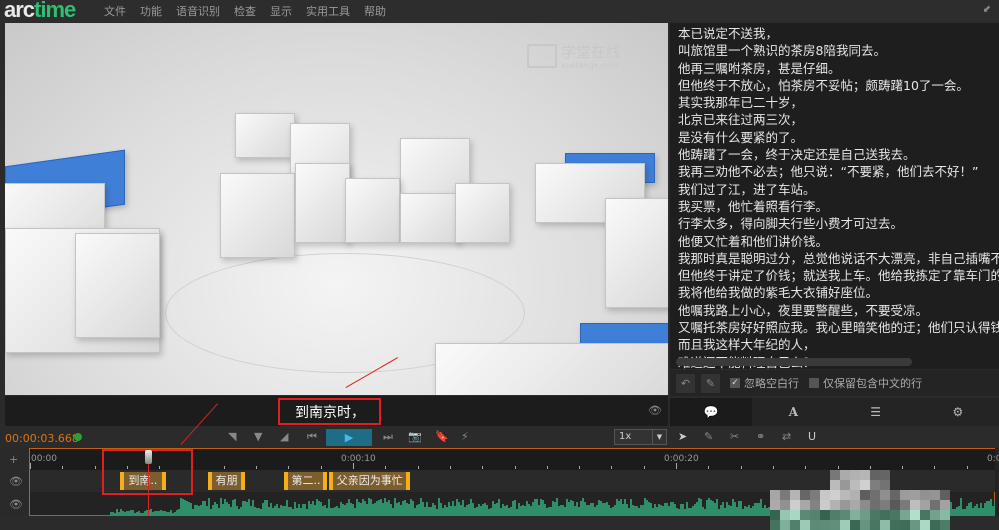  Describe the element at coordinates (834, 119) in the screenshot. I see `script-line: 北京已来往过两三次，` at that location.